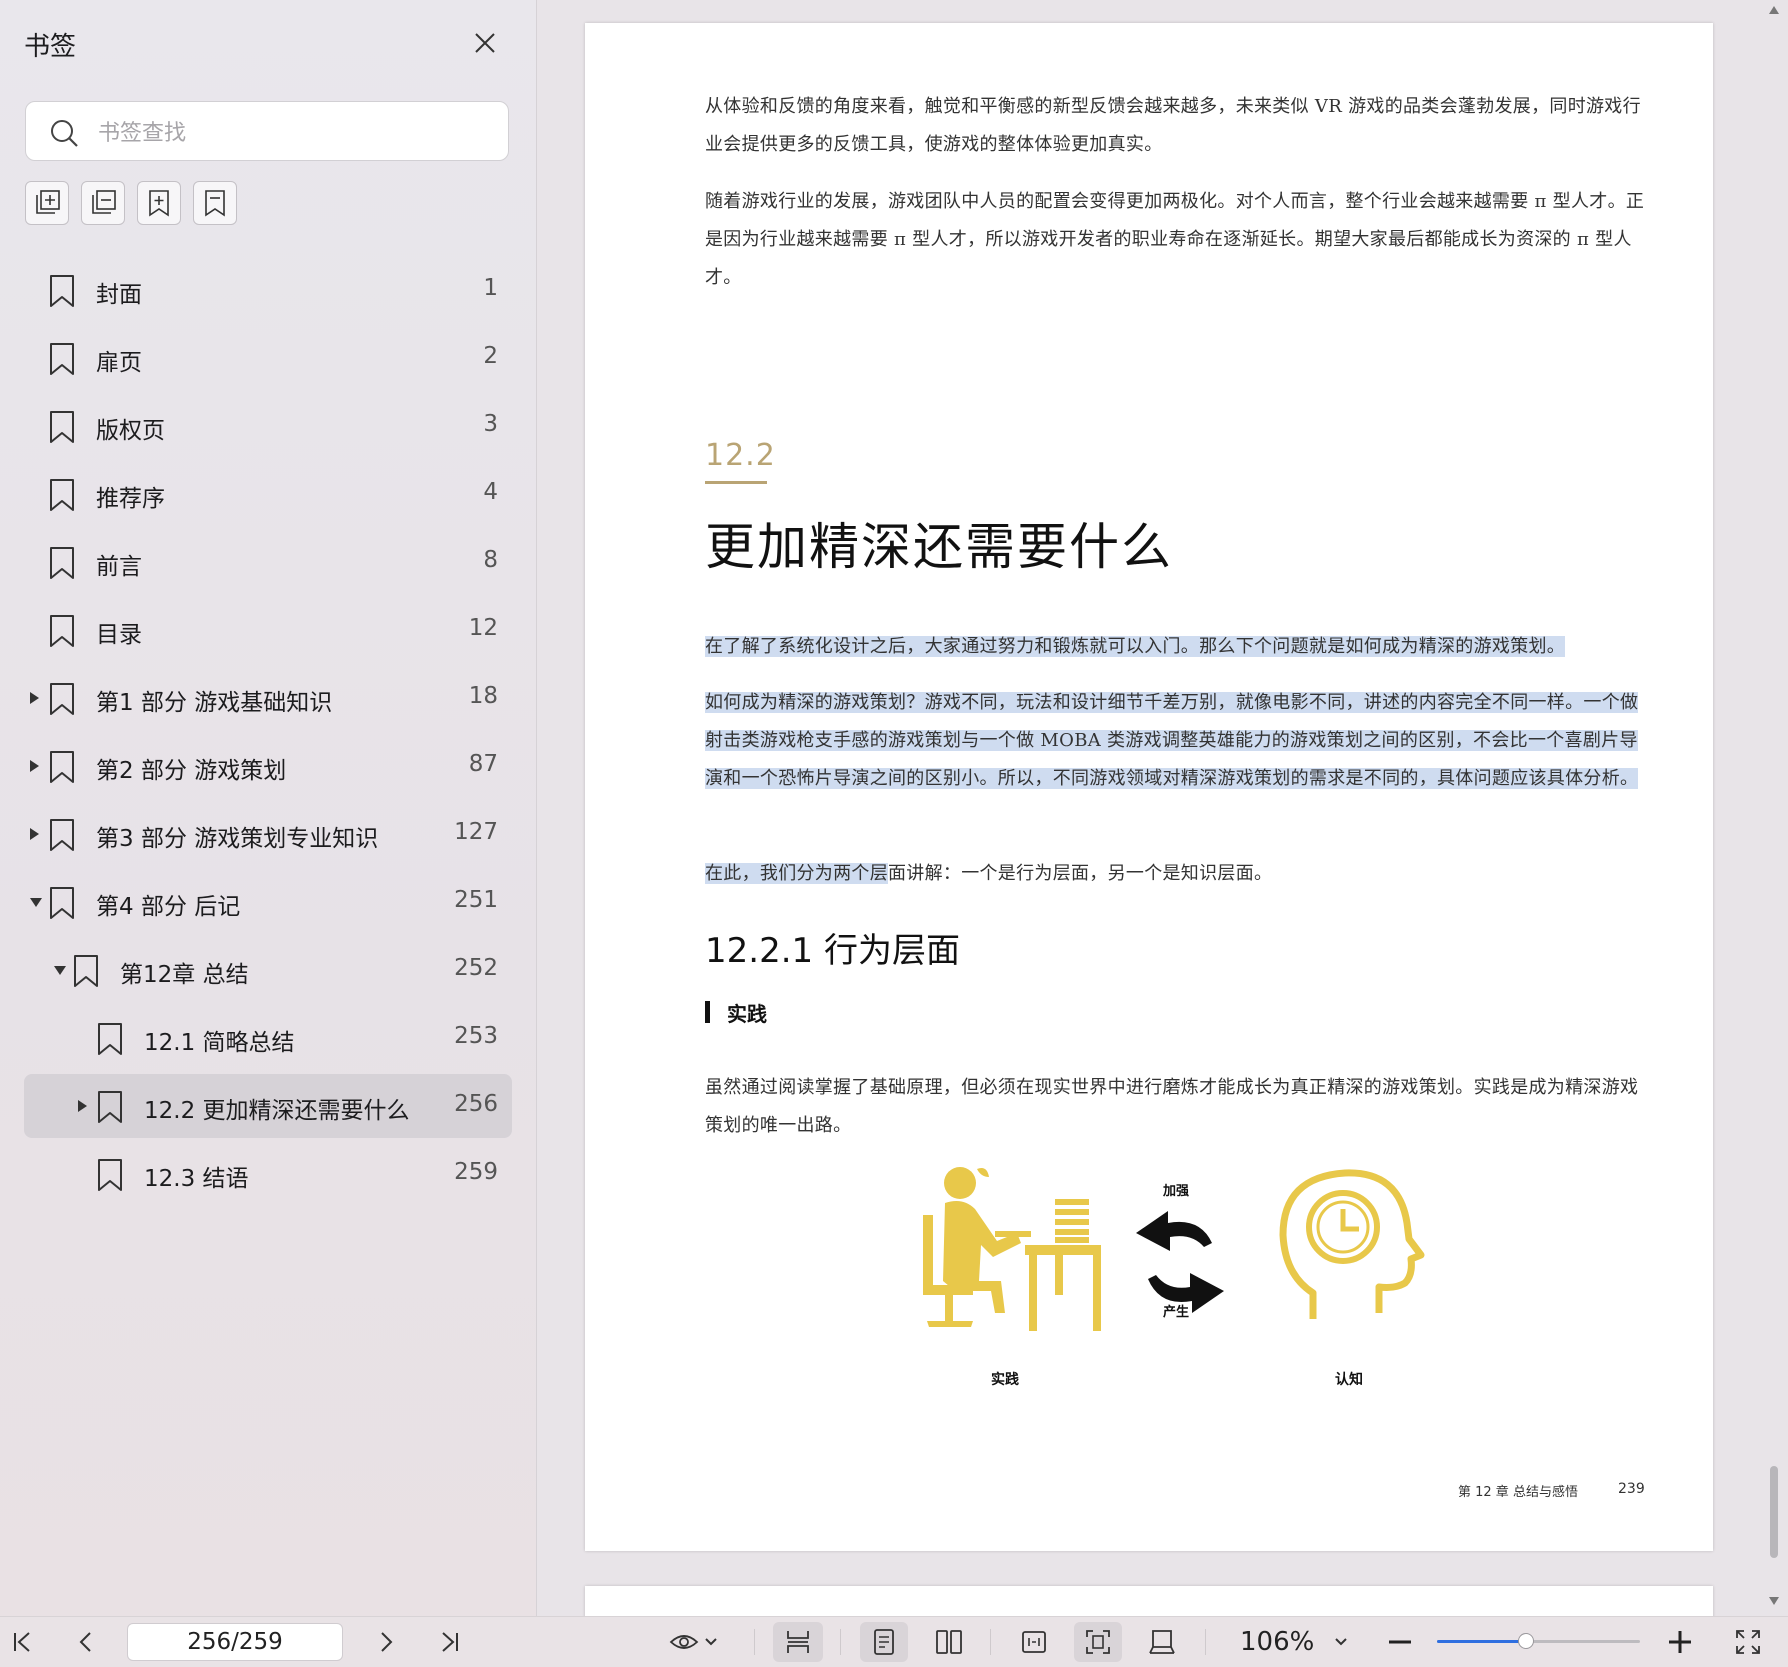 Image resolution: width=1788 pixels, height=1667 pixels. What do you see at coordinates (386, 1642) in the screenshot?
I see `next-page-button` at bounding box center [386, 1642].